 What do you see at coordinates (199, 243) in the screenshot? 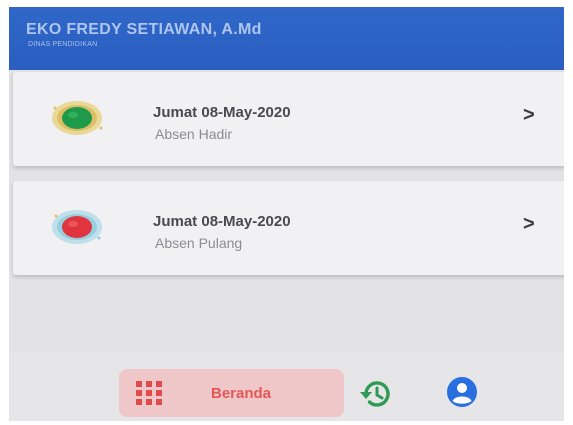
I see `attendance-type: Absen Pulang` at bounding box center [199, 243].